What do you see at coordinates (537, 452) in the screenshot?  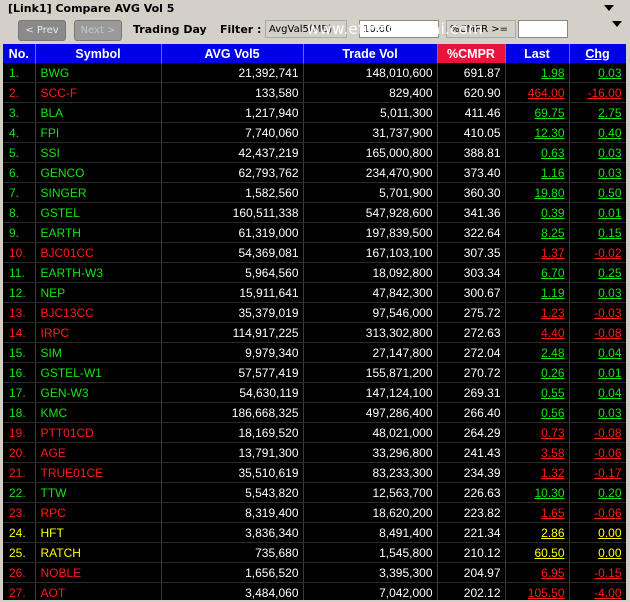 I see `row-last: 3.58` at bounding box center [537, 452].